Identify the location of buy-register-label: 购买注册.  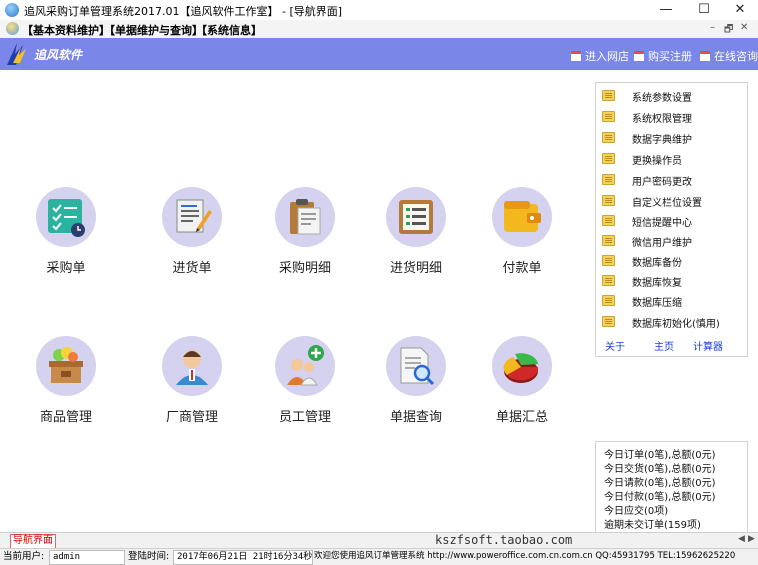
(670, 56).